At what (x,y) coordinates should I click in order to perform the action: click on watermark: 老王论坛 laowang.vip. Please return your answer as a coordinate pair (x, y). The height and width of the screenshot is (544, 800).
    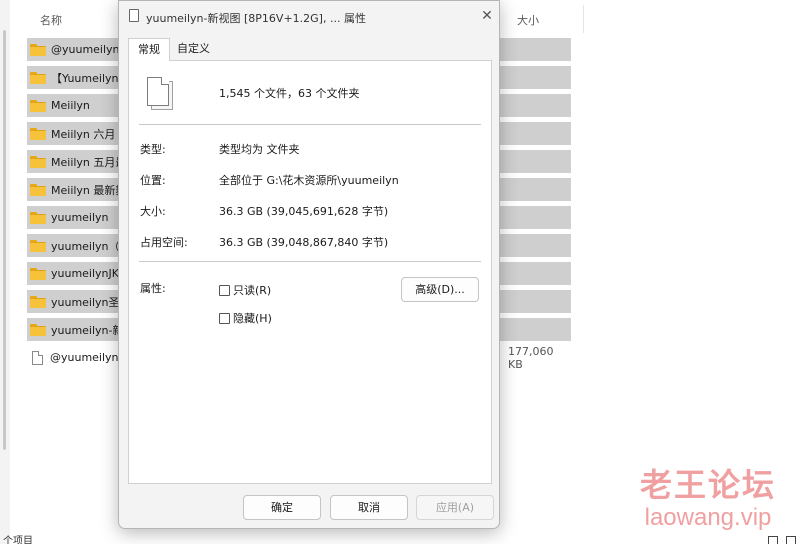
    Looking at the image, I should click on (708, 499).